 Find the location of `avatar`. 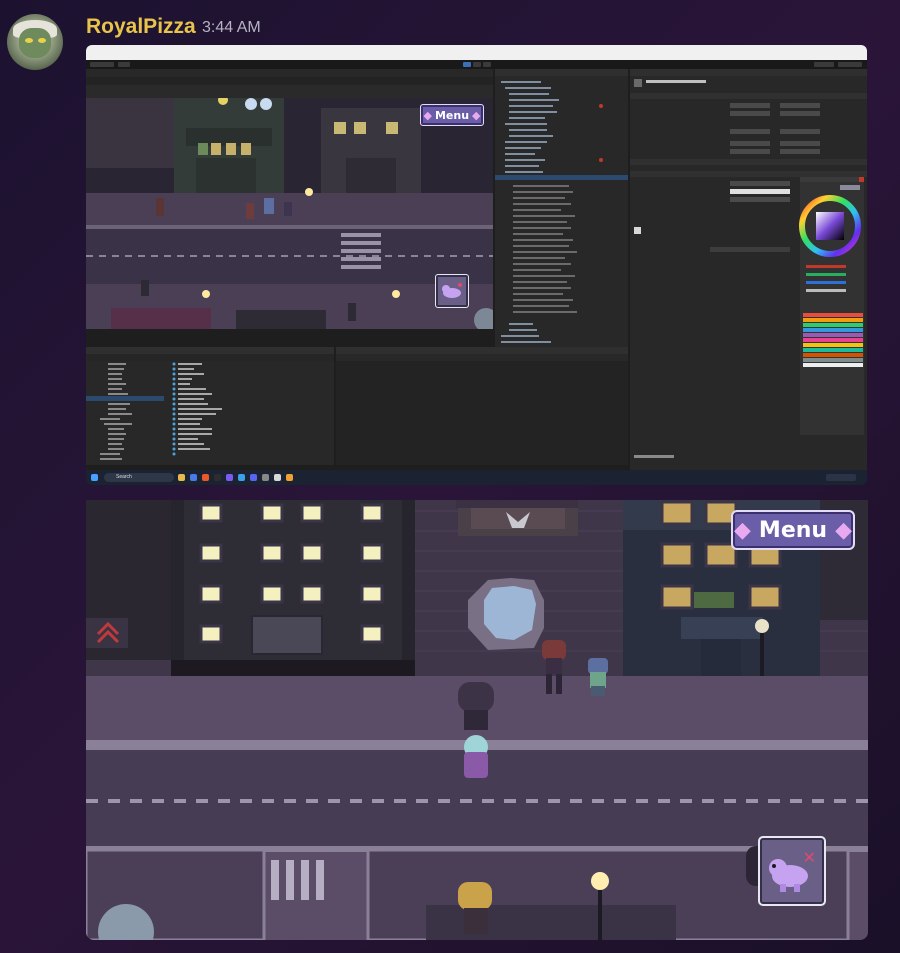

avatar is located at coordinates (35, 42).